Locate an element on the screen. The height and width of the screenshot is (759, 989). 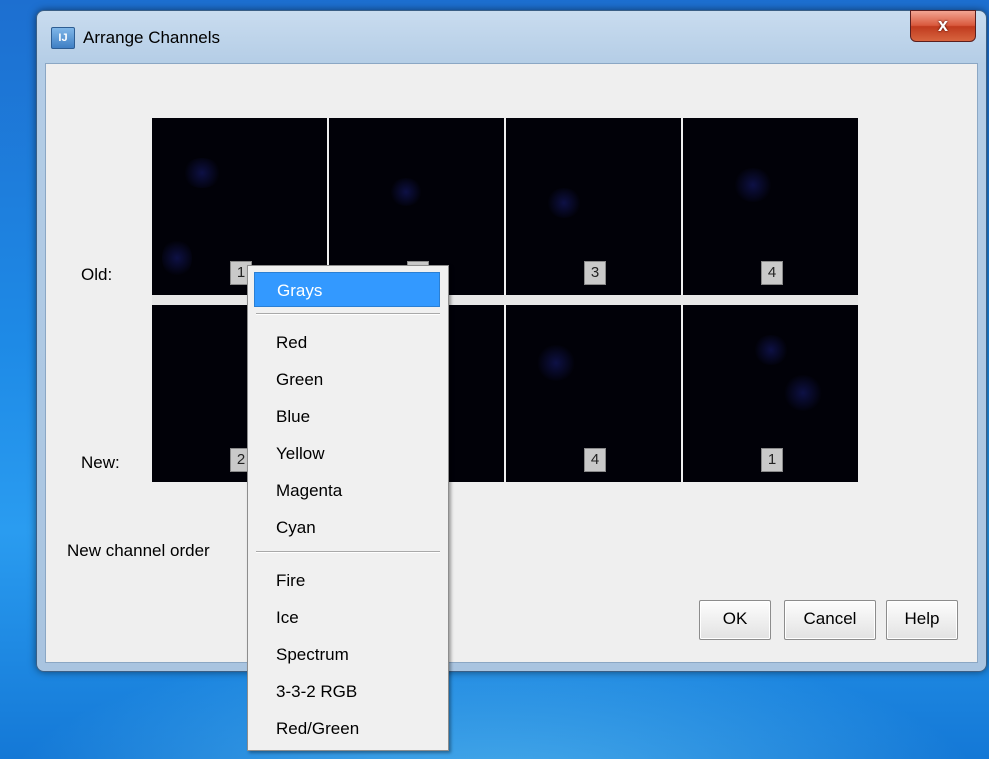
cancel-button: Cancel is located at coordinates (830, 620).